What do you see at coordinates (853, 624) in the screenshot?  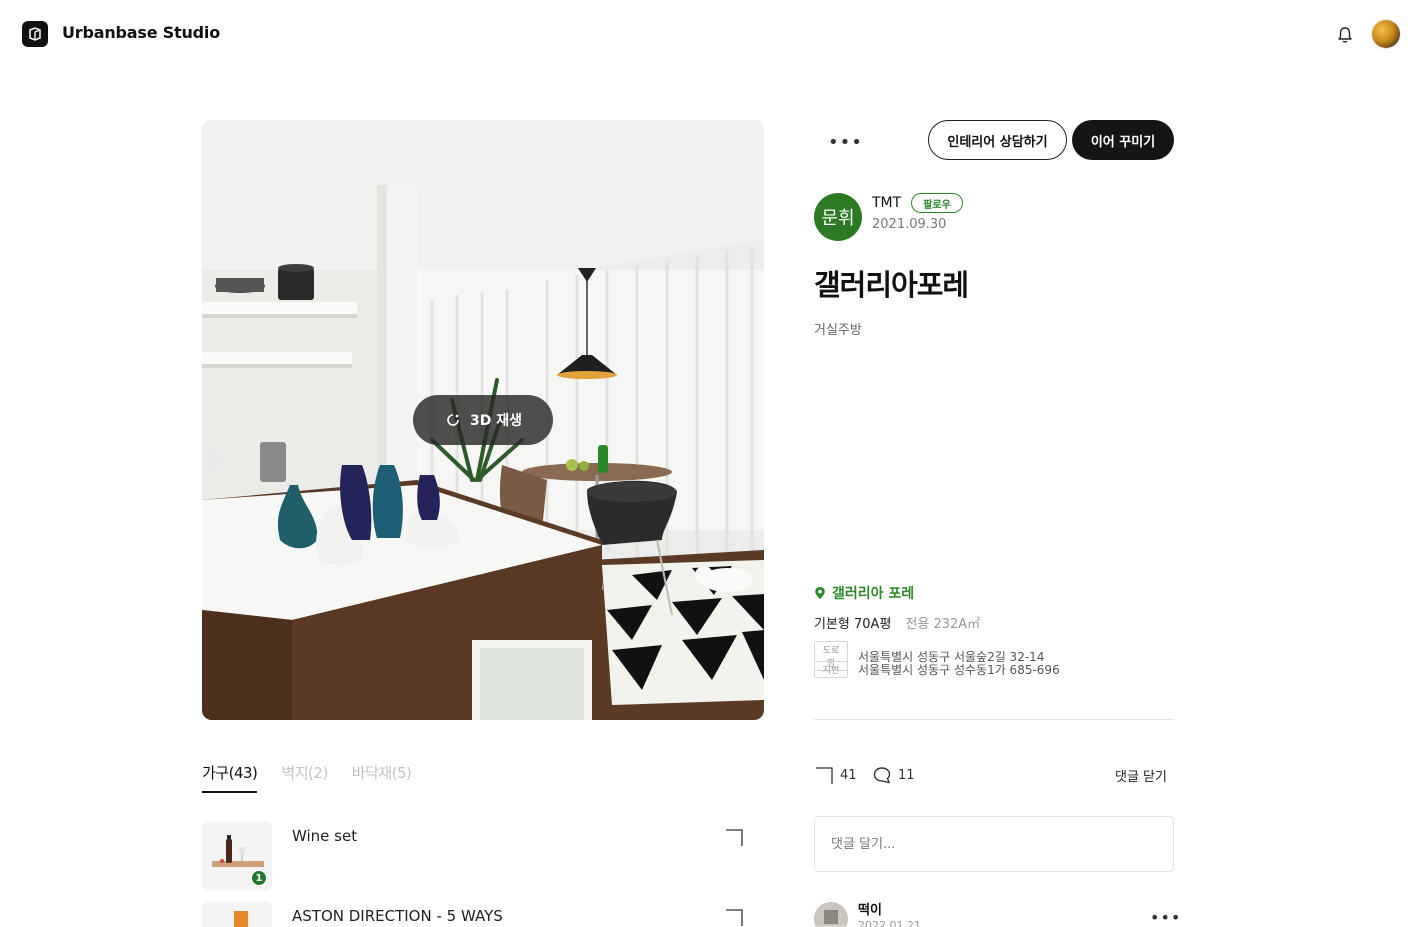 I see `unit-type: 기본형 70A평` at bounding box center [853, 624].